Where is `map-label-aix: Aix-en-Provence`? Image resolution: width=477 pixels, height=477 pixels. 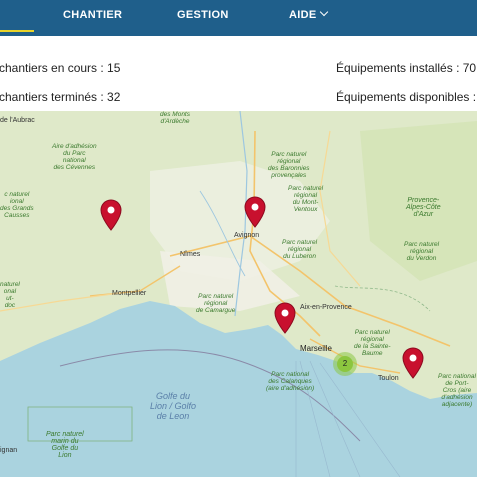
map-label-aix: Aix-en-Provence is located at coordinates (326, 307).